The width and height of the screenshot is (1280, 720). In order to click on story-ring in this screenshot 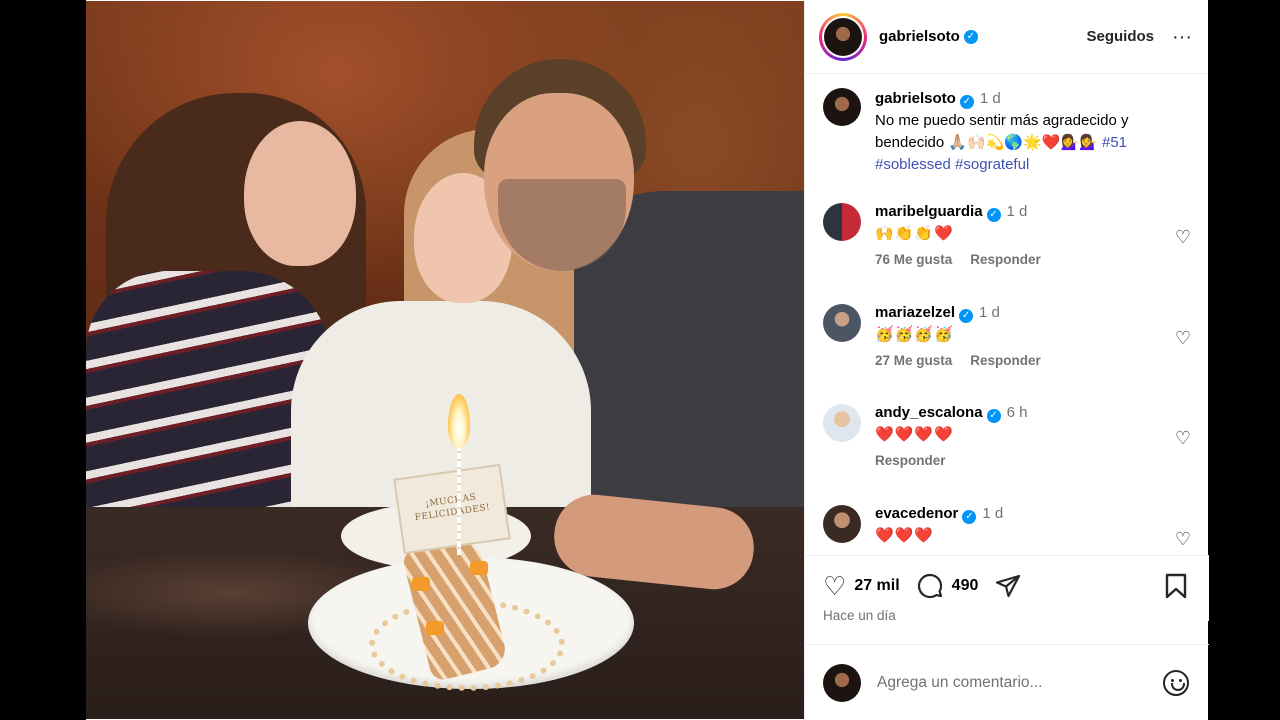, I will do `click(843, 36)`.